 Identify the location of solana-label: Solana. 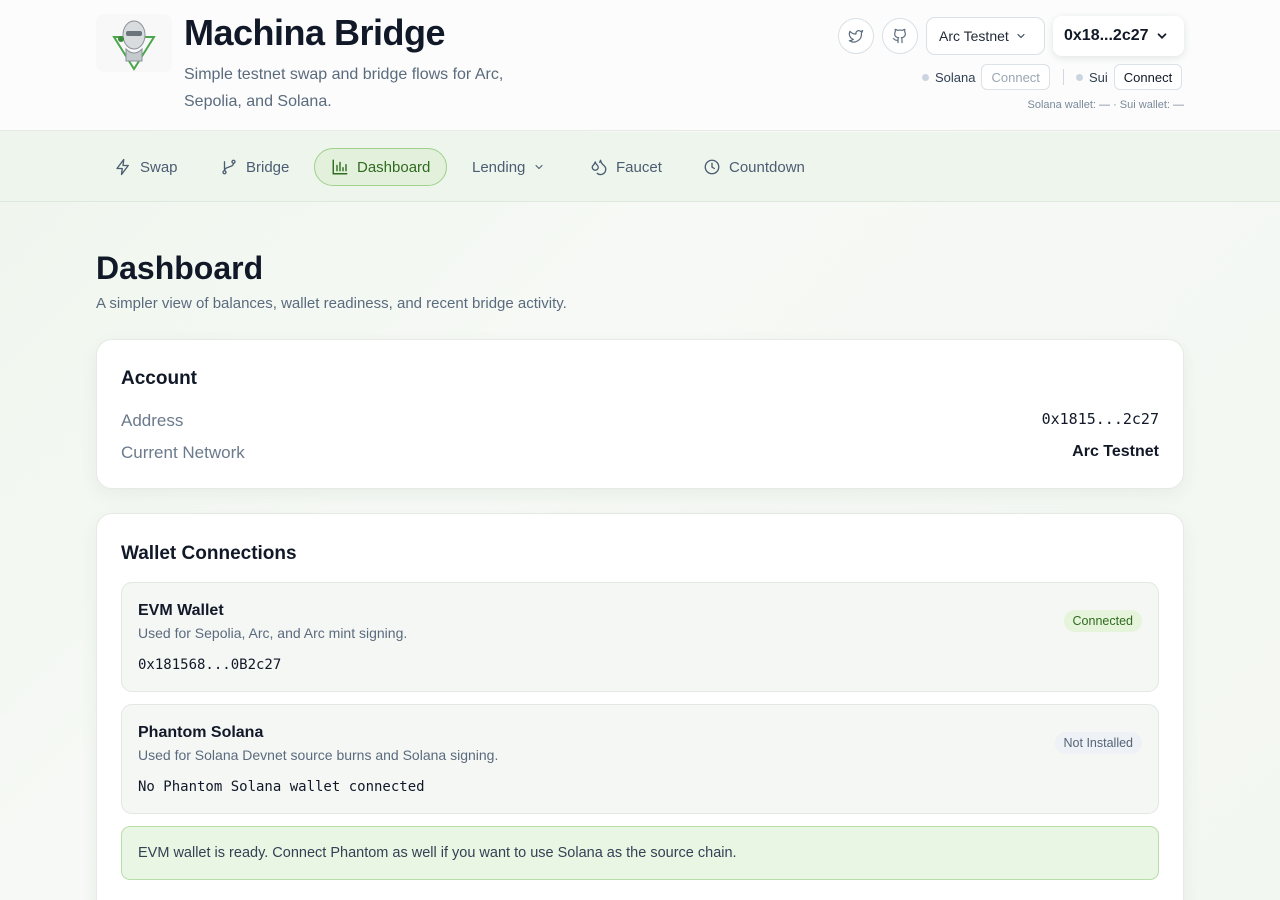
(955, 77).